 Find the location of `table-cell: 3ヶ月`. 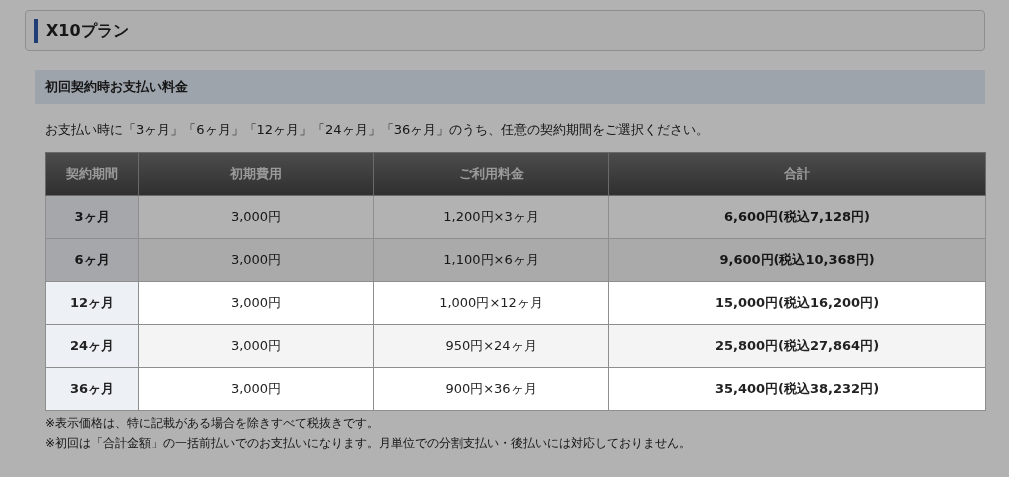

table-cell: 3ヶ月 is located at coordinates (92, 217).